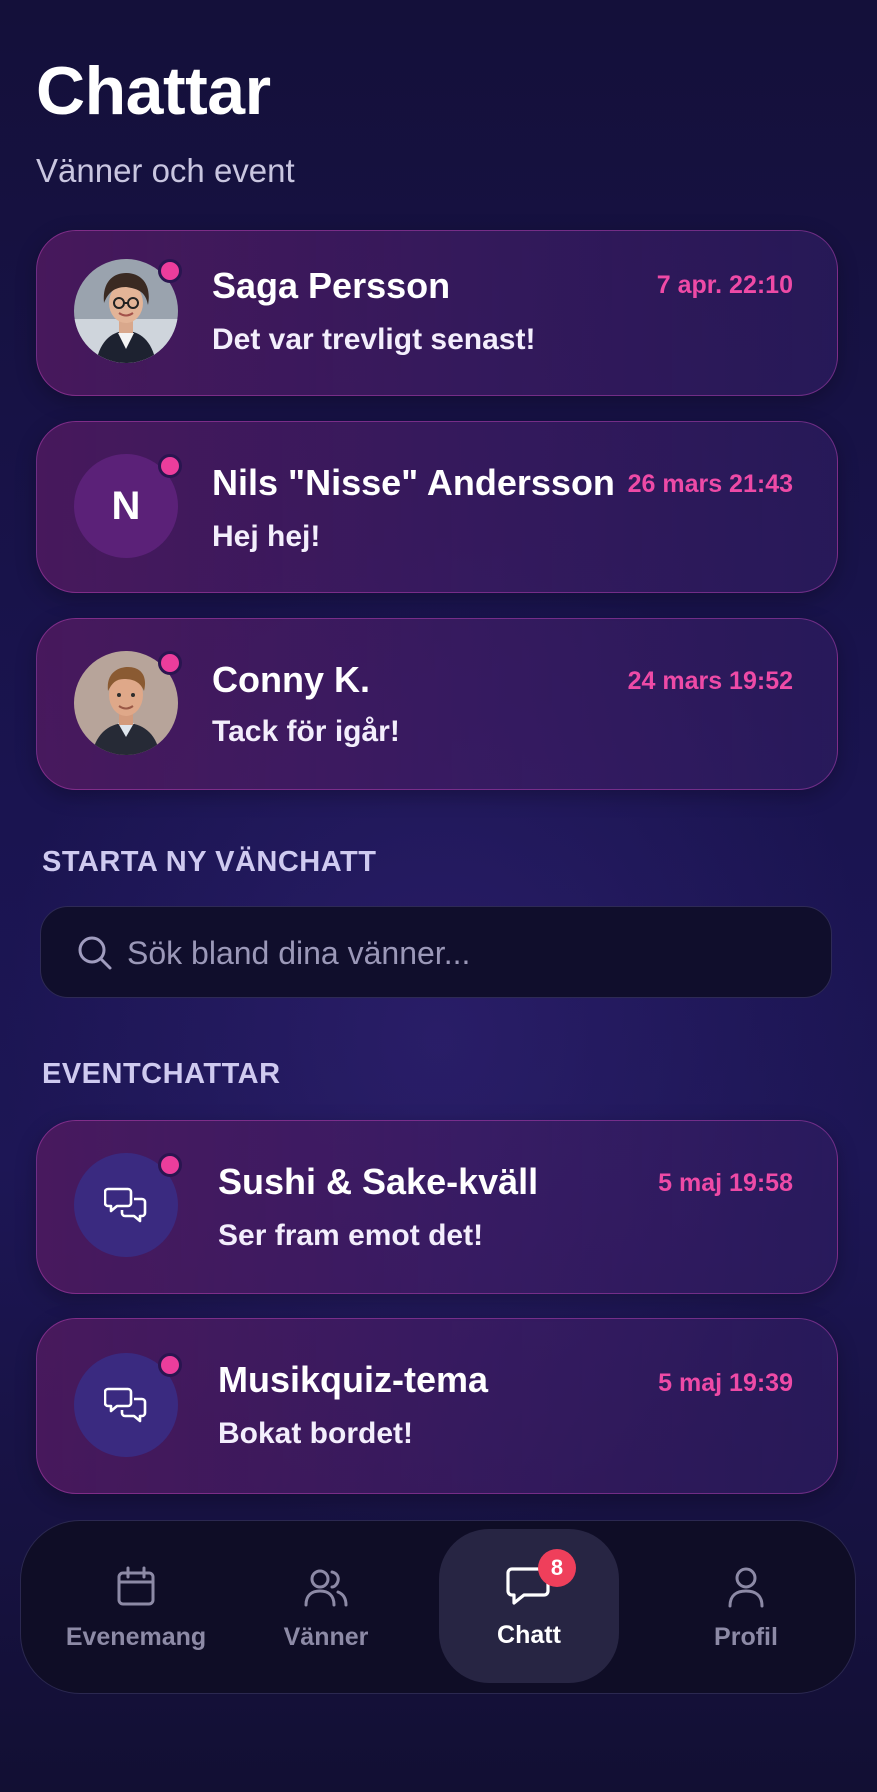  What do you see at coordinates (438, 1607) in the screenshot?
I see `bottom-nav: Evenemang Vänner 8 Chatt Profil` at bounding box center [438, 1607].